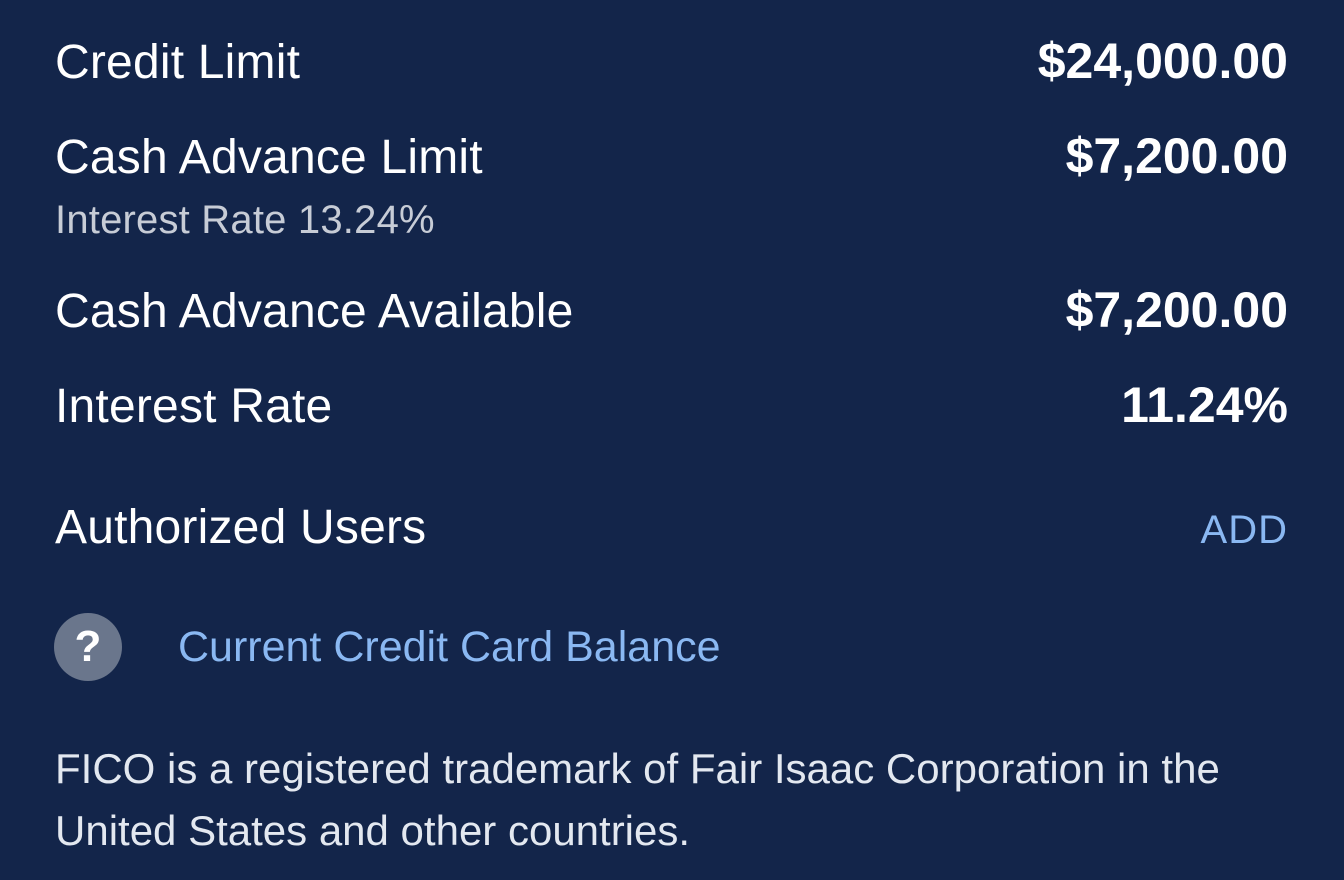  What do you see at coordinates (671, 61) in the screenshot?
I see `credit-limit-row: Credit Limit $24,000.00` at bounding box center [671, 61].